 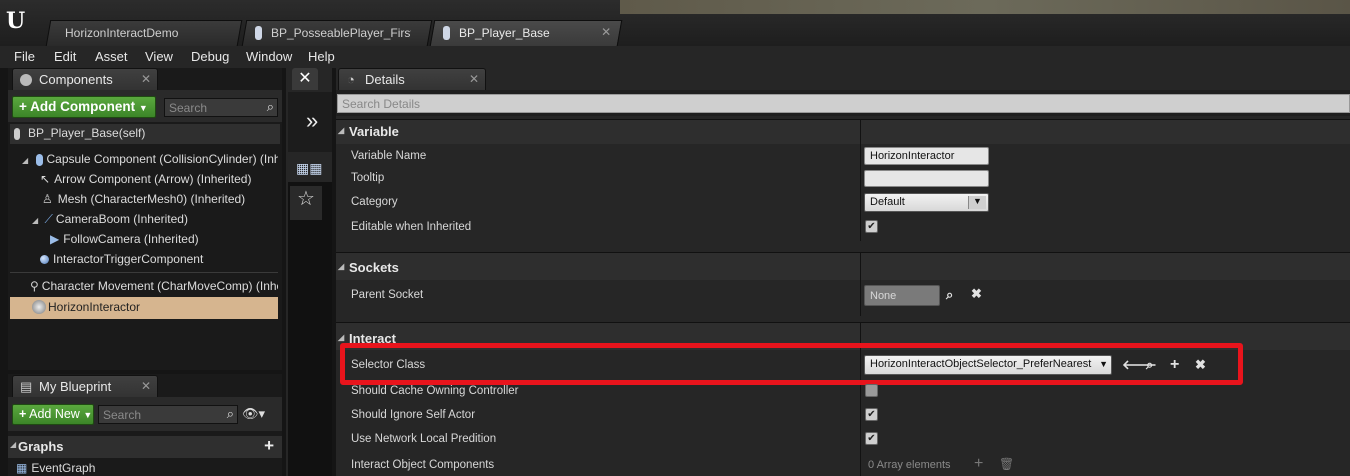 What do you see at coordinates (55, 468) in the screenshot?
I see `graph-item-eventgraph: ▦ EventGraph` at bounding box center [55, 468].